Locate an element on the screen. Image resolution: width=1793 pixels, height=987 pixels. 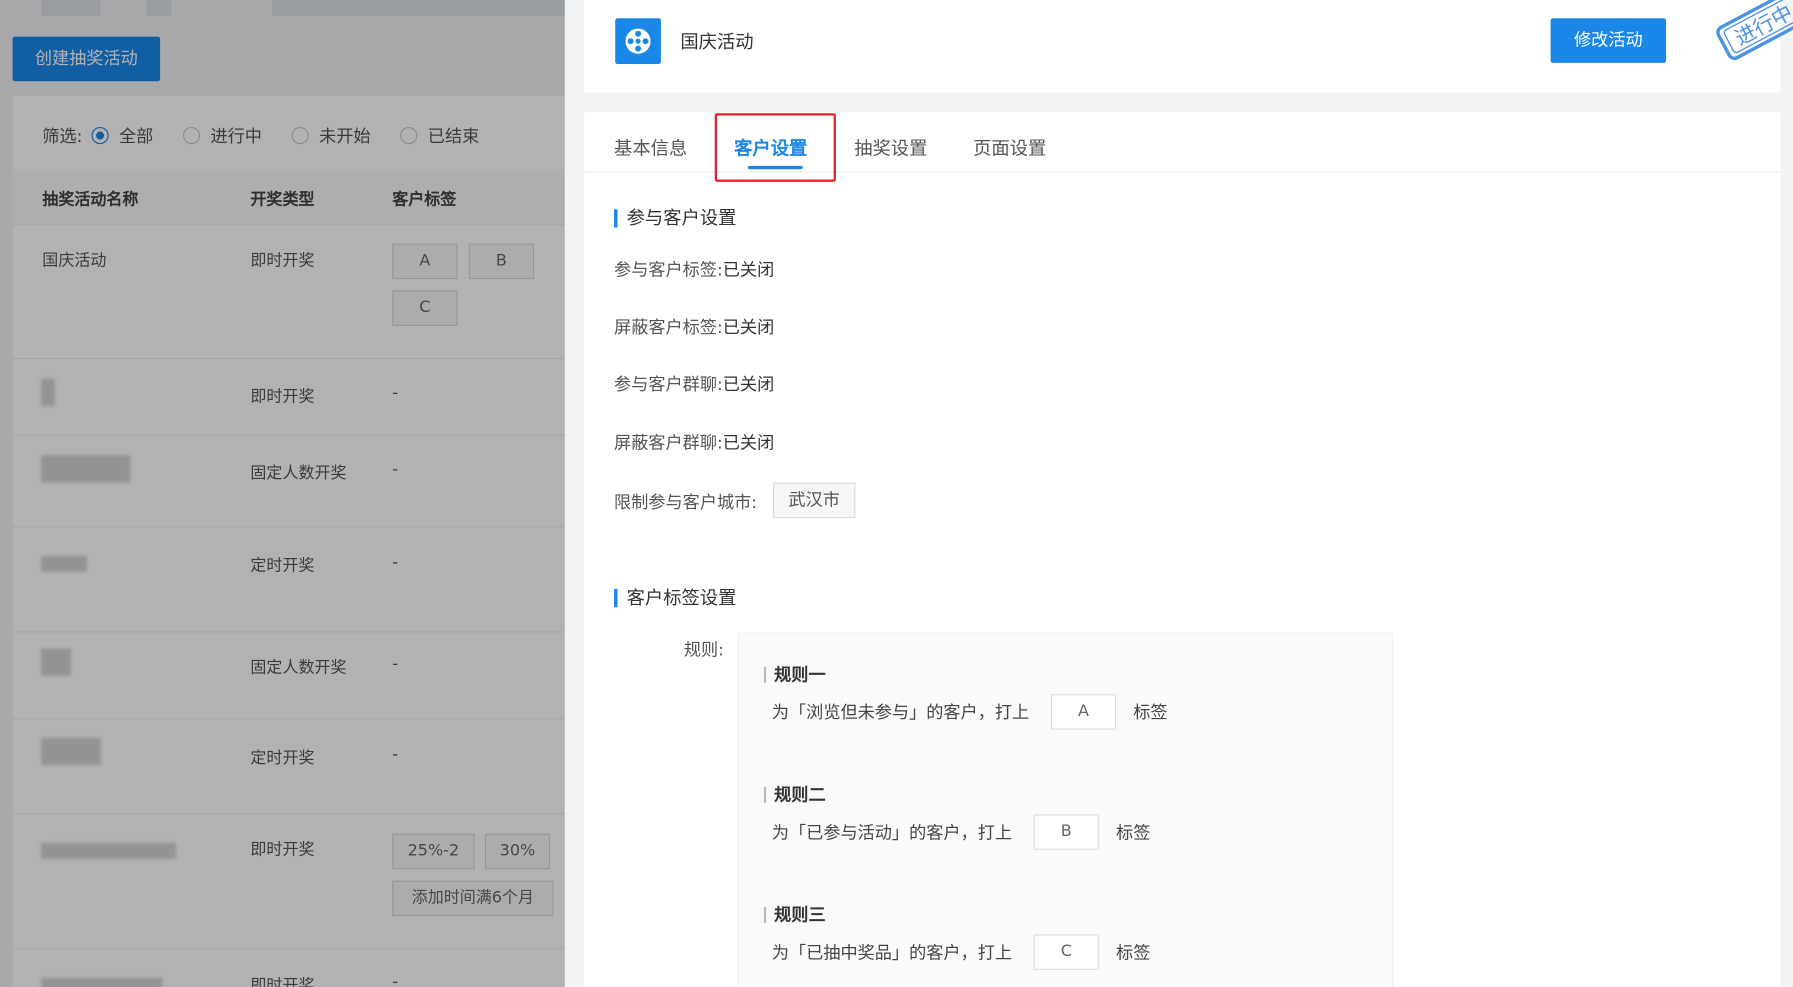
activity-title: 国庆活动 is located at coordinates (717, 41).